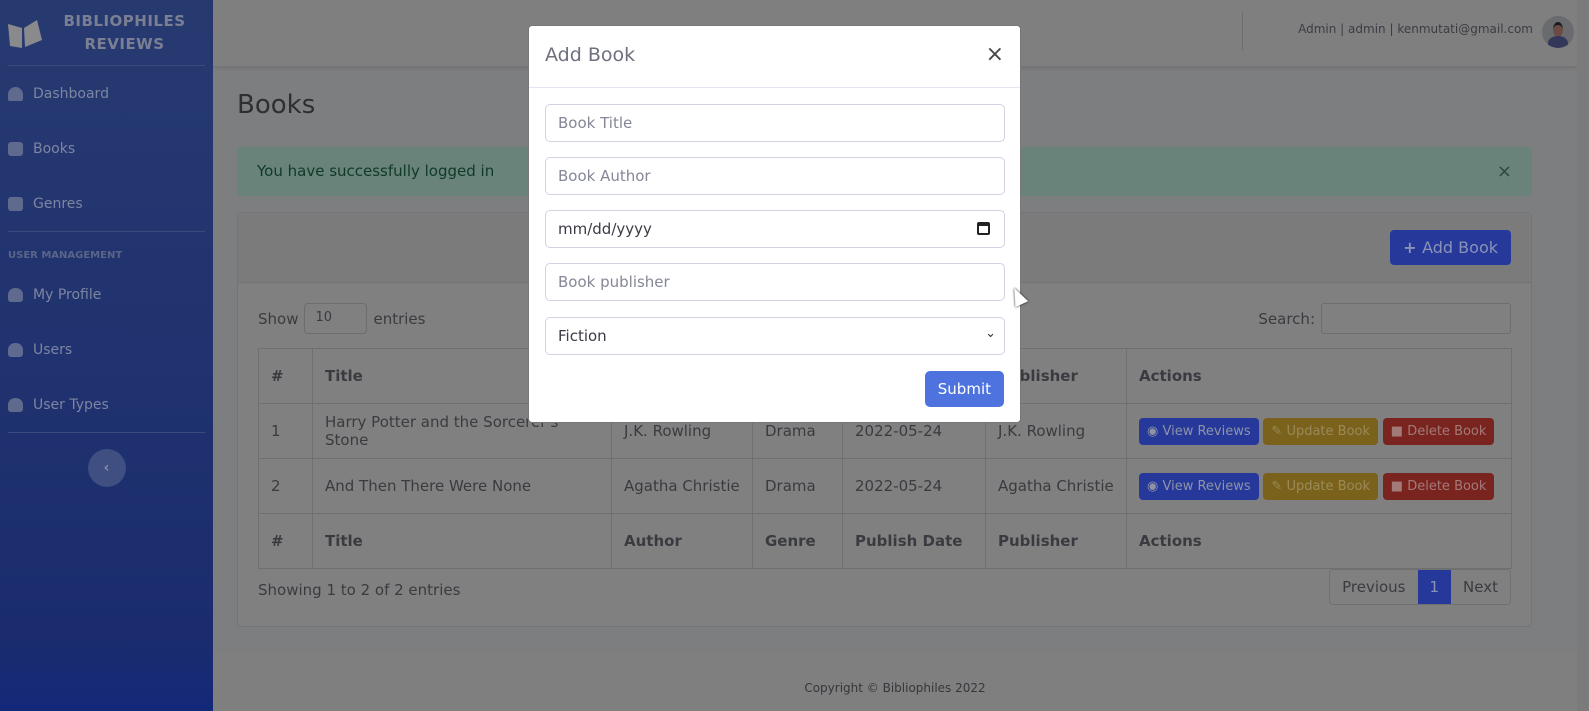 Image resolution: width=1589 pixels, height=711 pixels. I want to click on chevron-down-icon: ⌄, so click(990, 333).